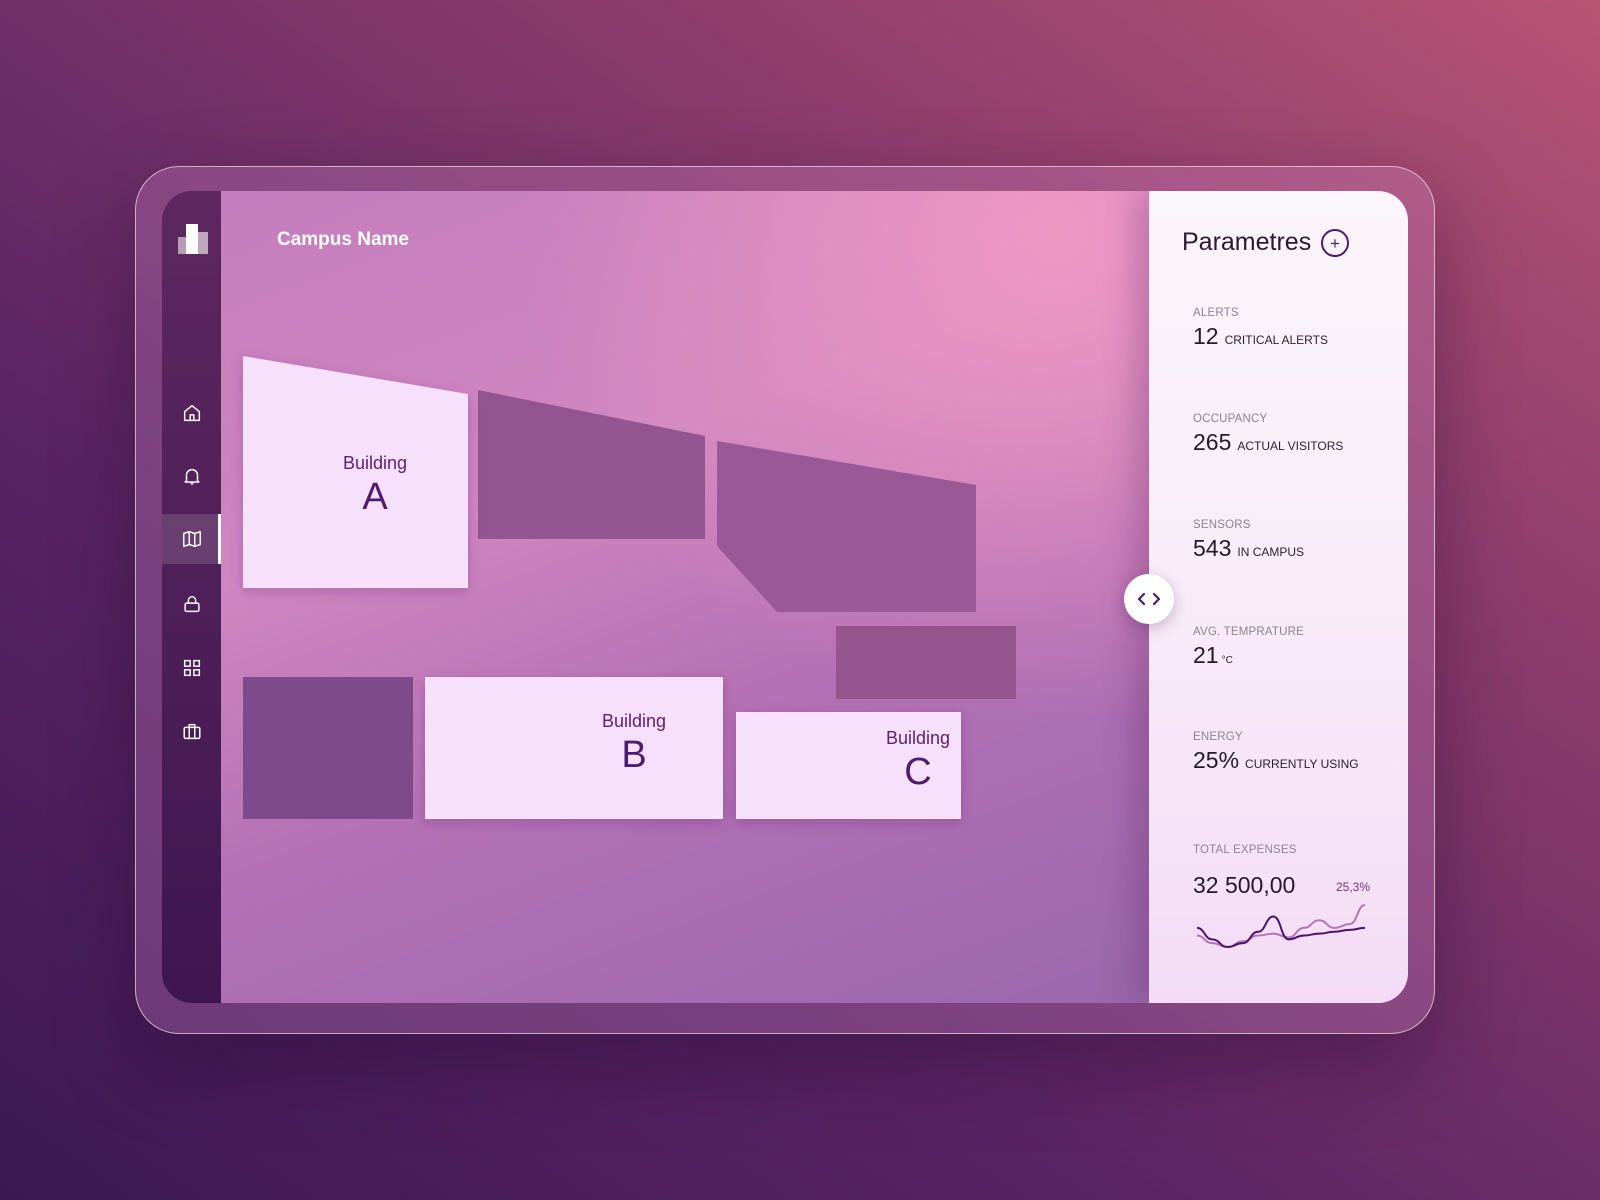 The image size is (1600, 1200). What do you see at coordinates (848, 765) in the screenshot?
I see `building-c` at bounding box center [848, 765].